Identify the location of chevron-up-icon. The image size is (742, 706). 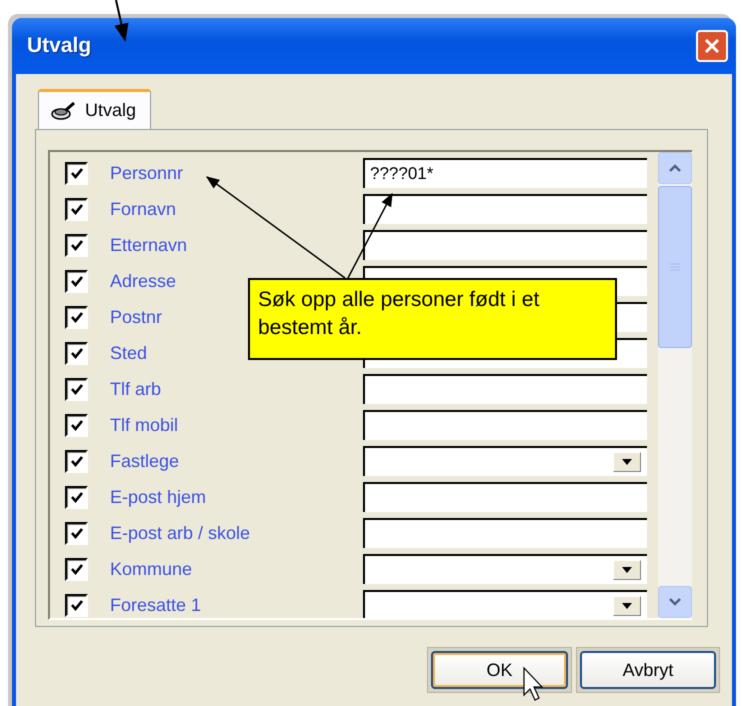
(675, 168).